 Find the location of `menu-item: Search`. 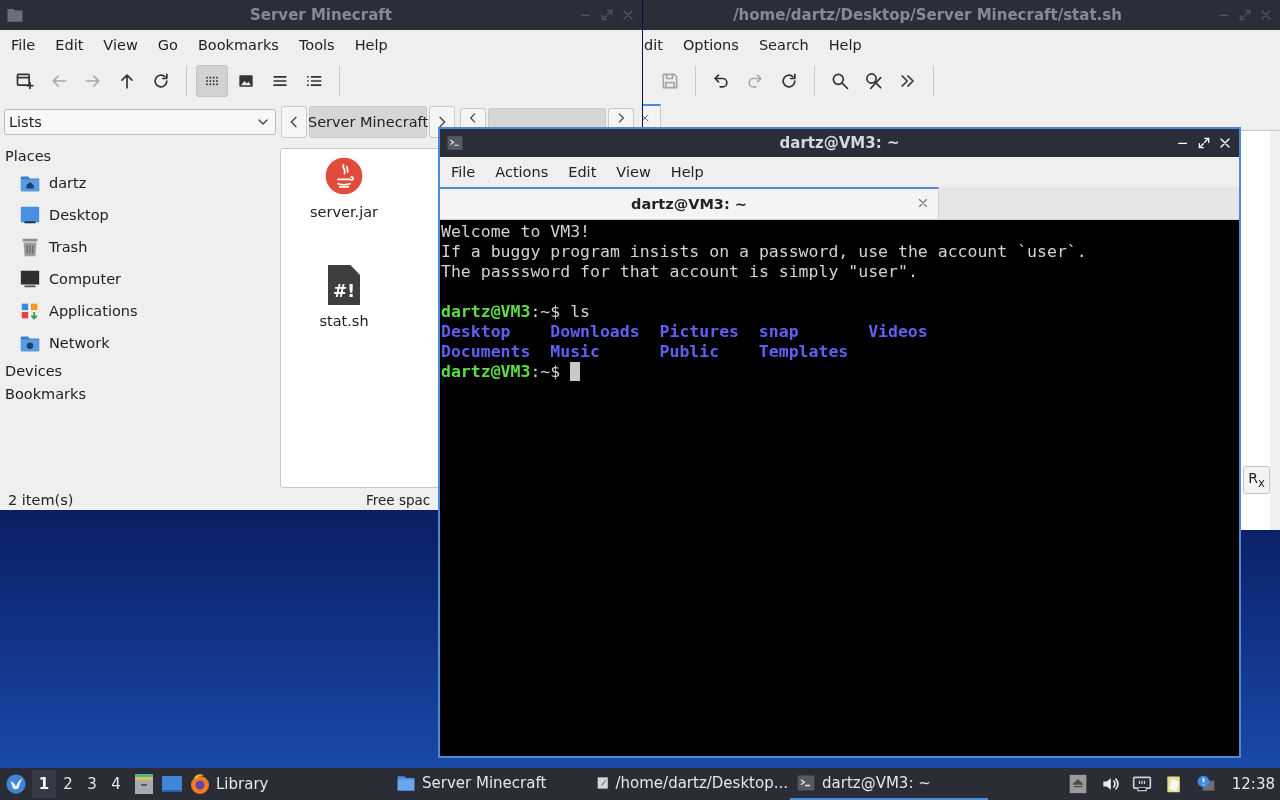

menu-item: Search is located at coordinates (783, 45).